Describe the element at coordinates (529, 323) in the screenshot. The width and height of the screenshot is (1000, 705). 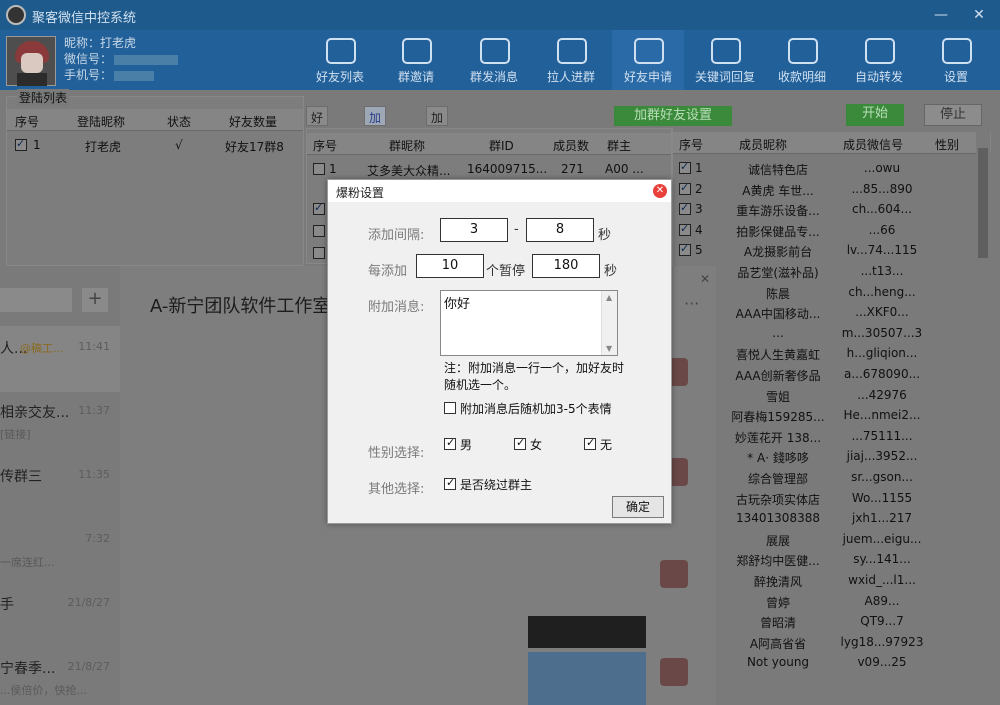
I see `message-textarea: 你好 ▲ ▼` at that location.